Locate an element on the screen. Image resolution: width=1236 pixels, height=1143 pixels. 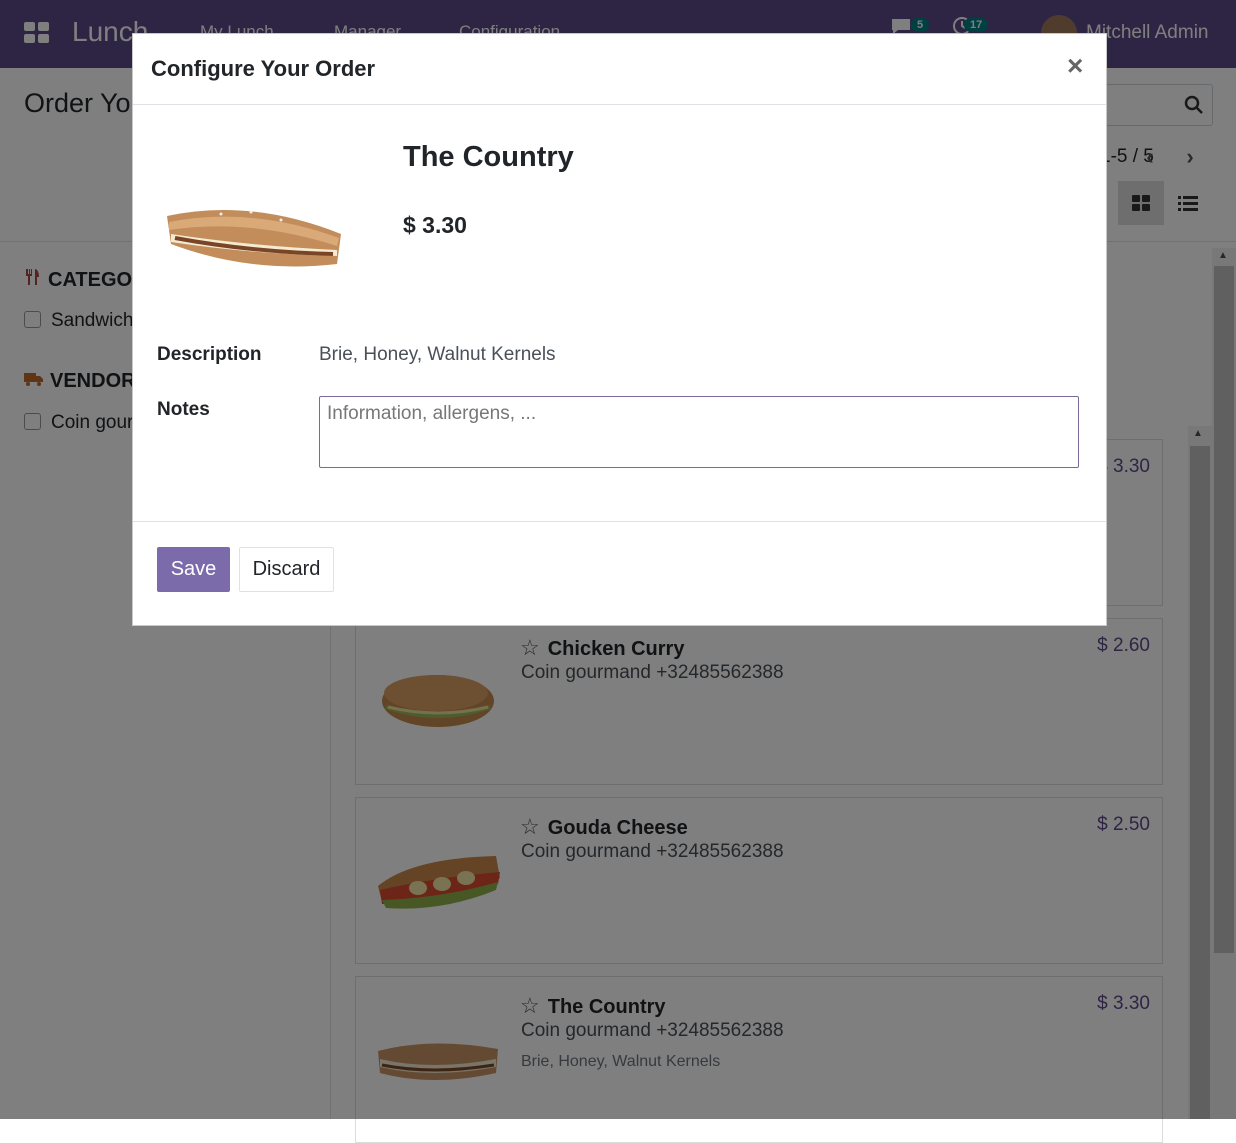
discard-button: Discard is located at coordinates (286, 569).